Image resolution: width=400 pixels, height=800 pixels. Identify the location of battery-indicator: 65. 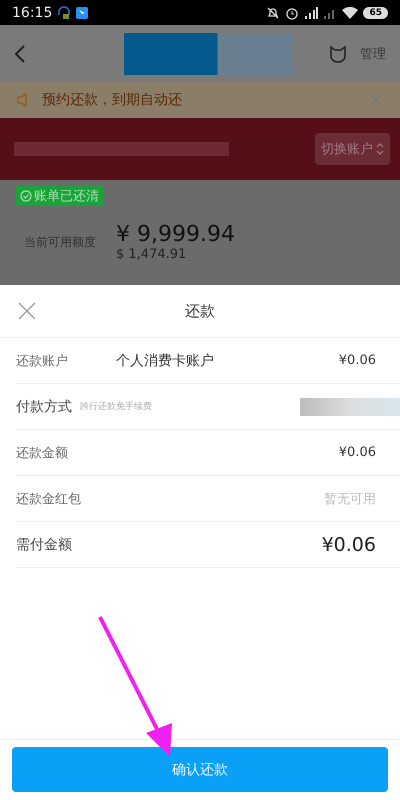
(375, 12).